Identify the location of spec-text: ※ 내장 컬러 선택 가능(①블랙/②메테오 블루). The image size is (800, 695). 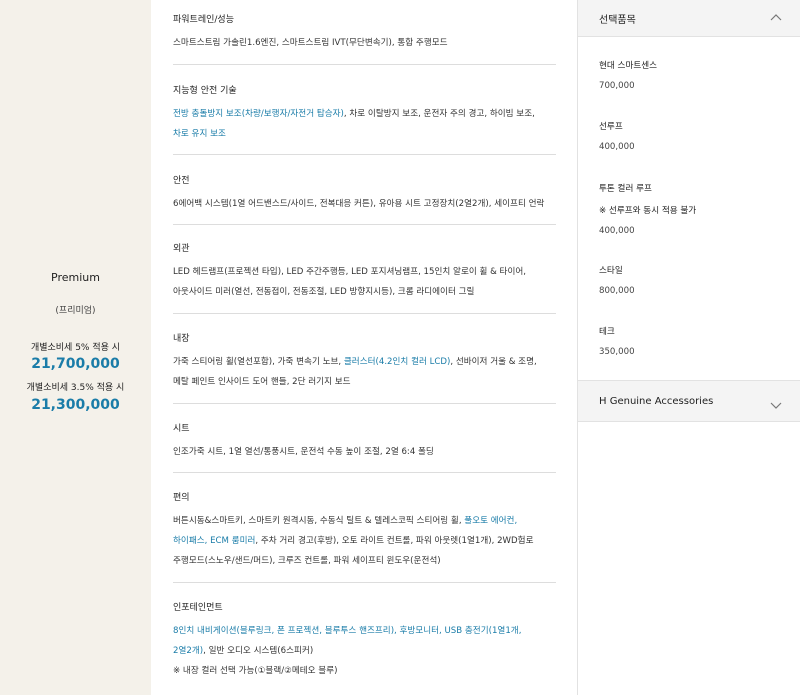
(255, 671).